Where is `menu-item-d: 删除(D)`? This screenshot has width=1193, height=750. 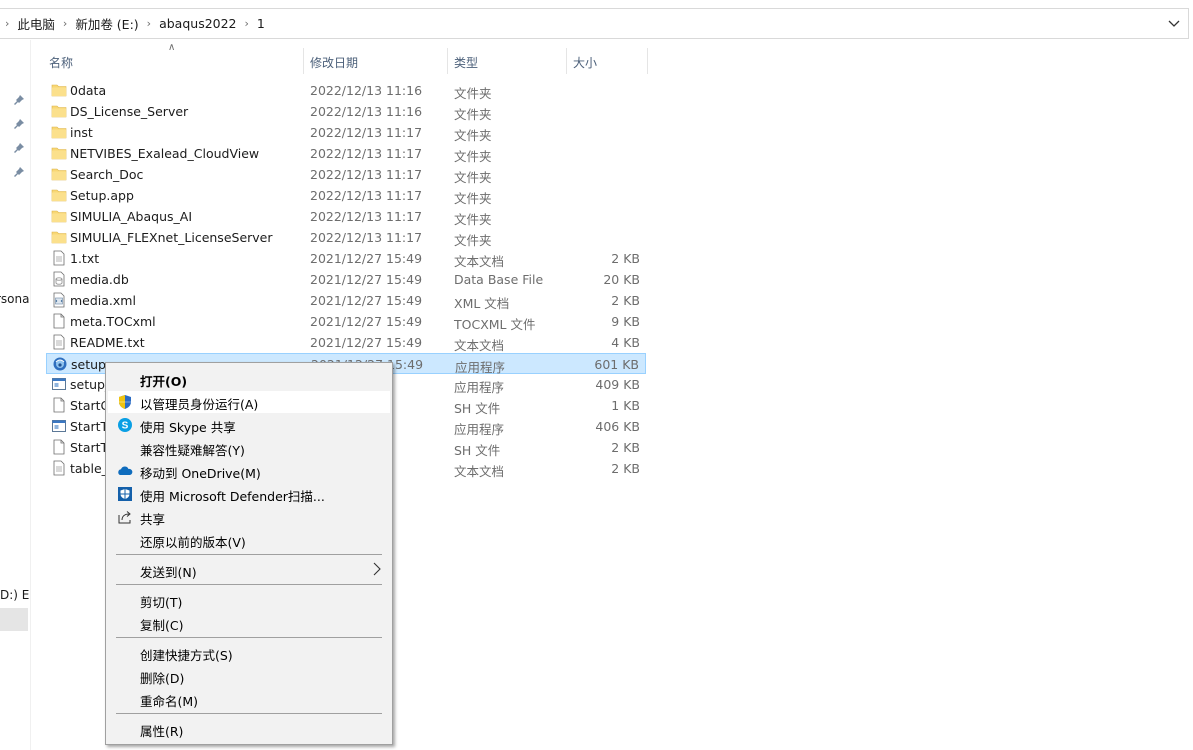 menu-item-d: 删除(D) is located at coordinates (249, 676).